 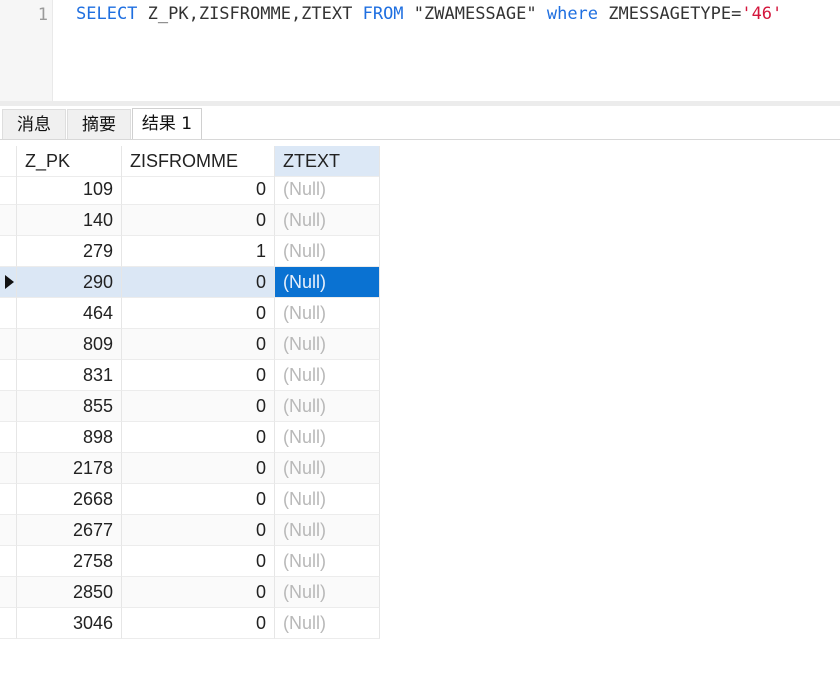 What do you see at coordinates (198, 161) in the screenshot?
I see `column-header-zisfromme: ZISFROMME` at bounding box center [198, 161].